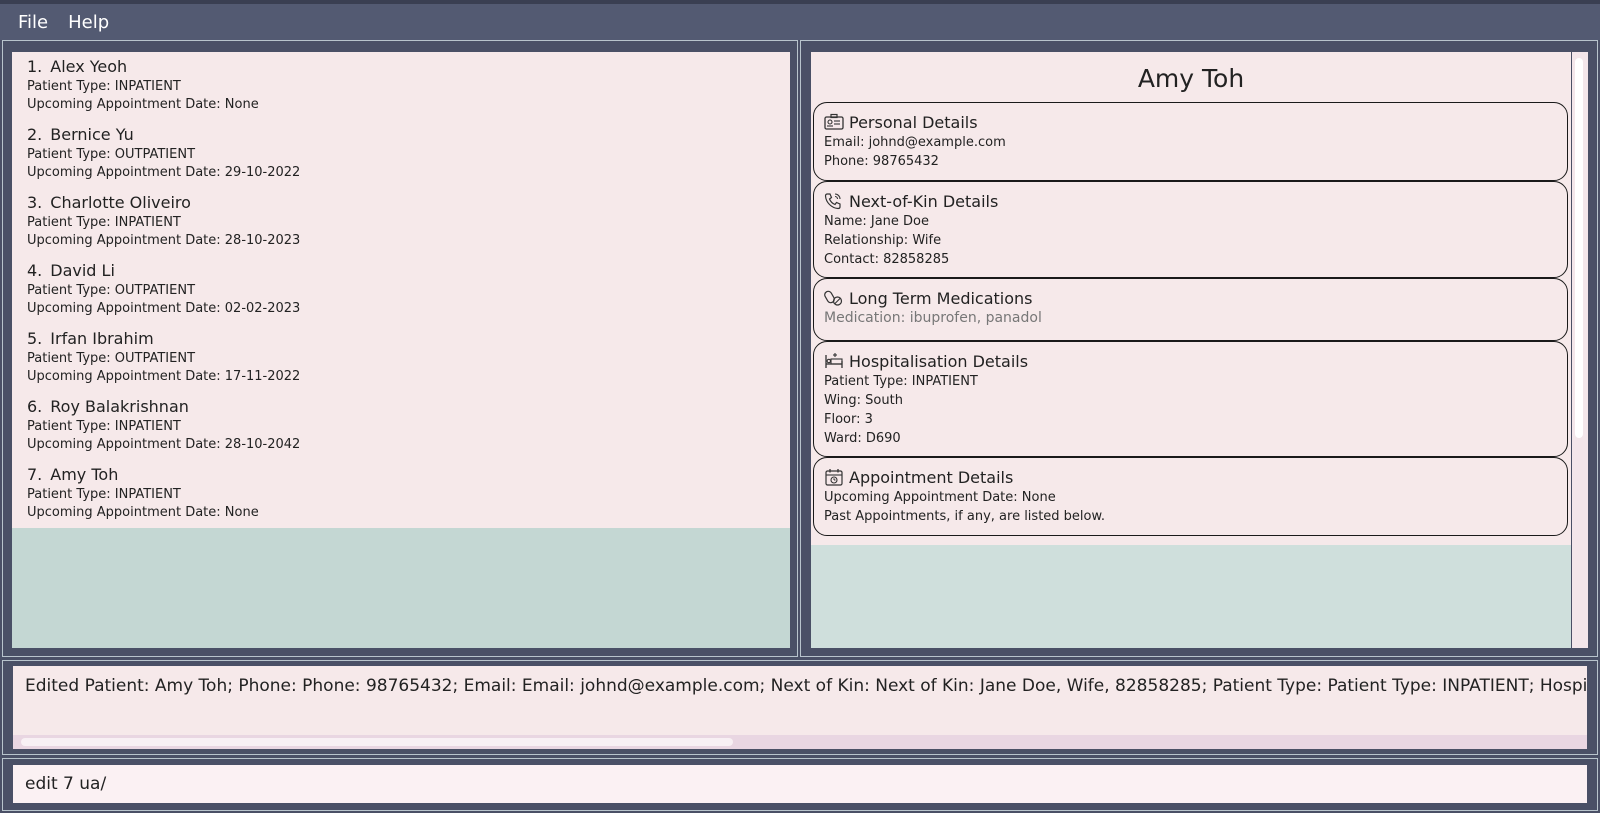  I want to click on section-header: Personal Details, so click(1190, 122).